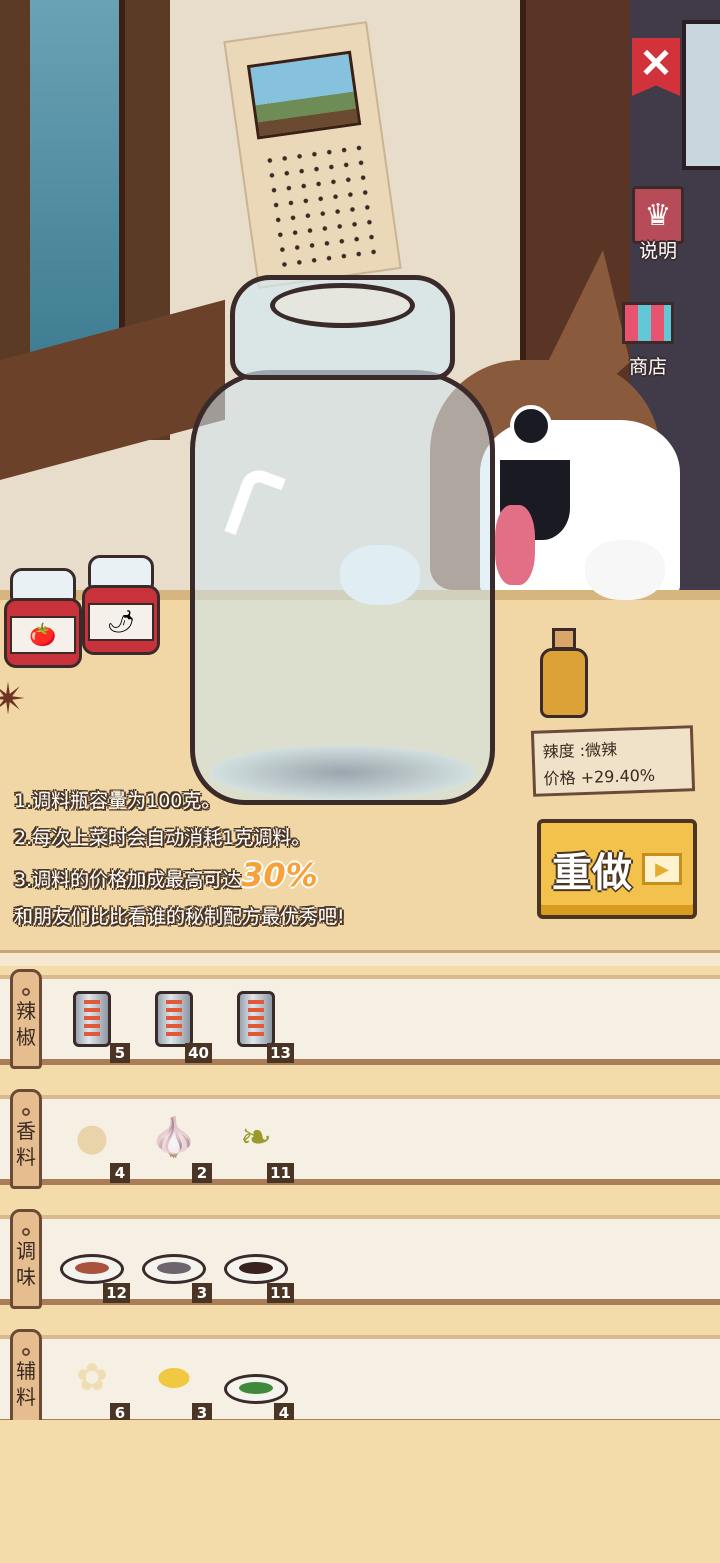 The image size is (720, 1563). Describe the element at coordinates (618, 776) in the screenshot. I see `price-value: +29.40%` at that location.